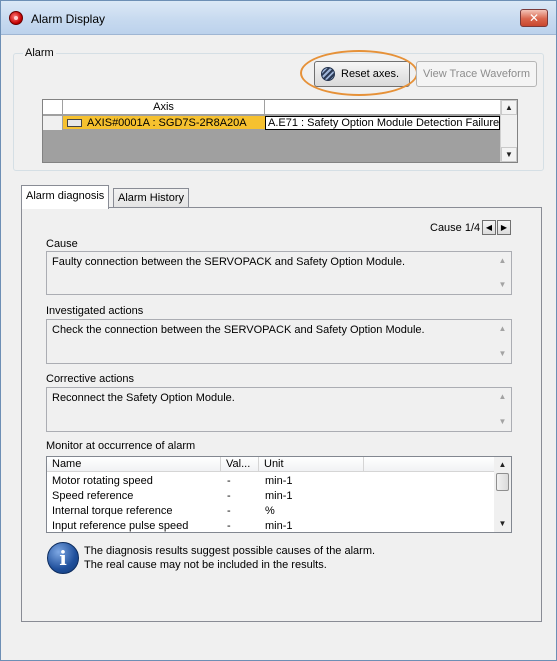  Describe the element at coordinates (502, 354) in the screenshot. I see `investigated-scroll-down-icon: ▼` at that location.